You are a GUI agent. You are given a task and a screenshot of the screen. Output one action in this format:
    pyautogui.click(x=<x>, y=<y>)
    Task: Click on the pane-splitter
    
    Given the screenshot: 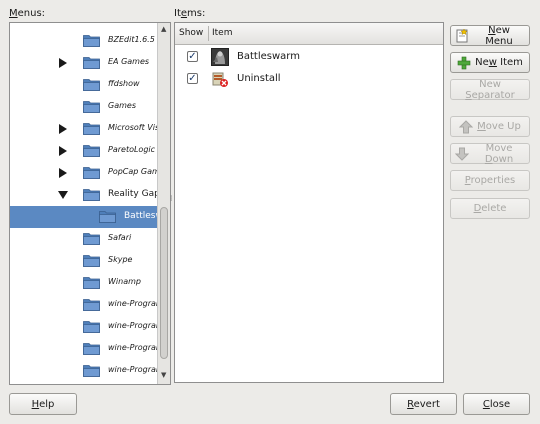 What is the action you would take?
    pyautogui.click(x=171, y=197)
    